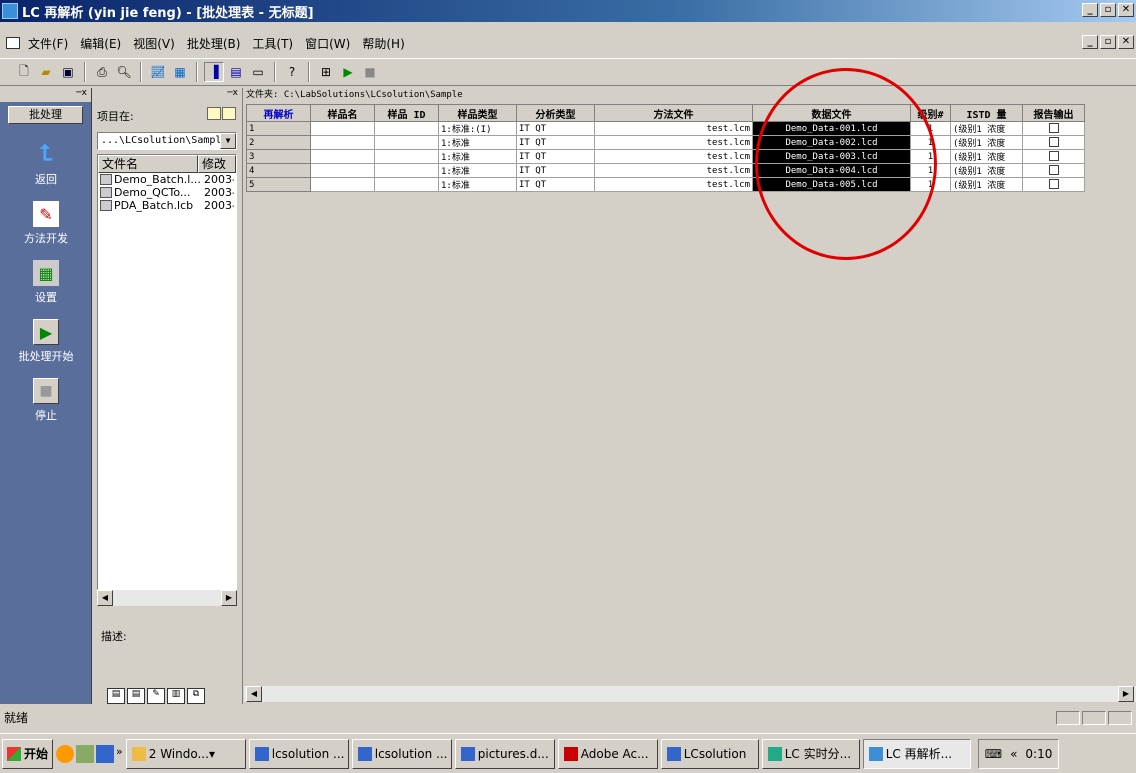  Describe the element at coordinates (229, 113) in the screenshot. I see `folder-new-icon` at that location.